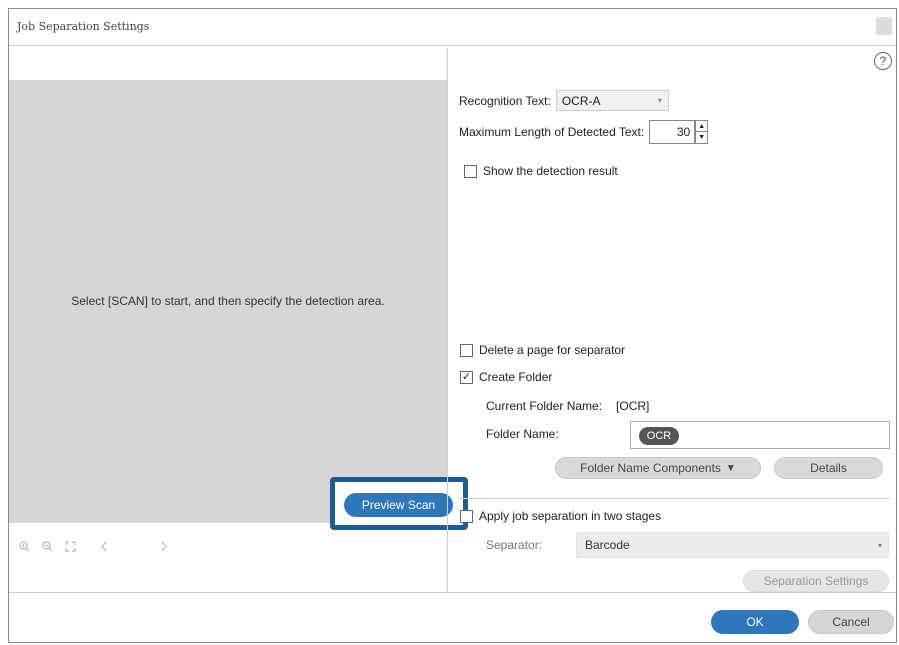  I want to click on footer-divider, so click(452, 592).